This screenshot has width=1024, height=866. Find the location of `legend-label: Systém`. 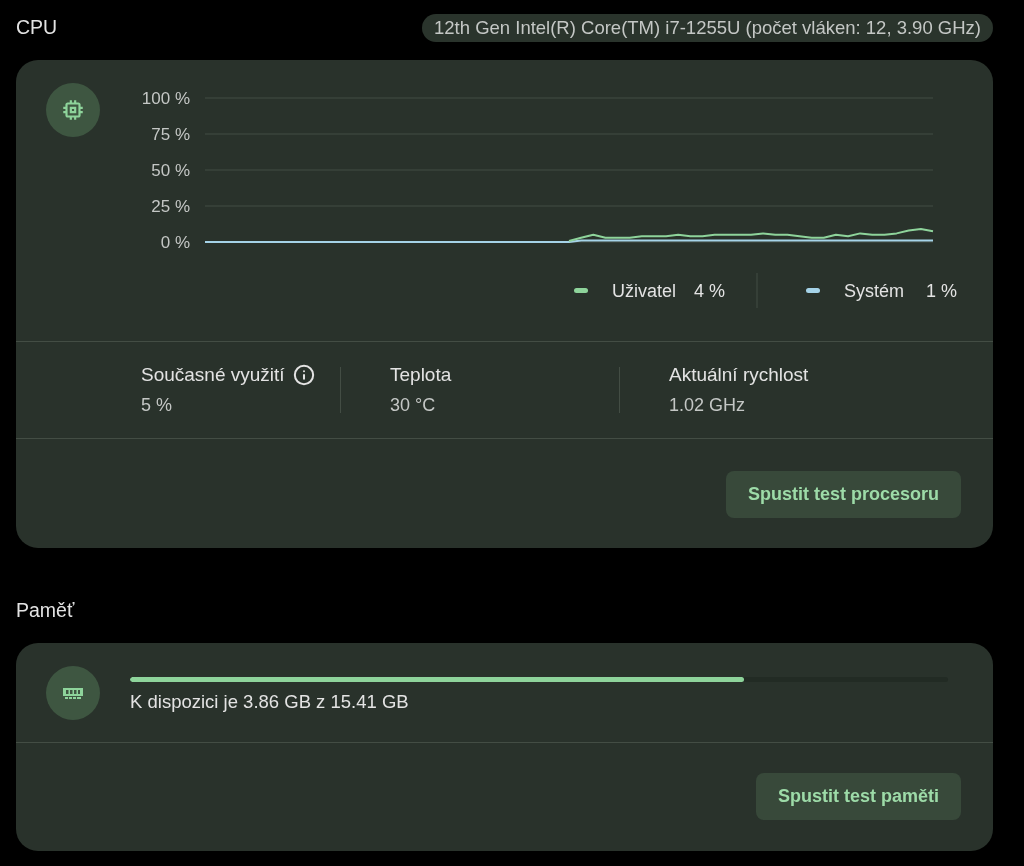

legend-label: Systém is located at coordinates (874, 291).